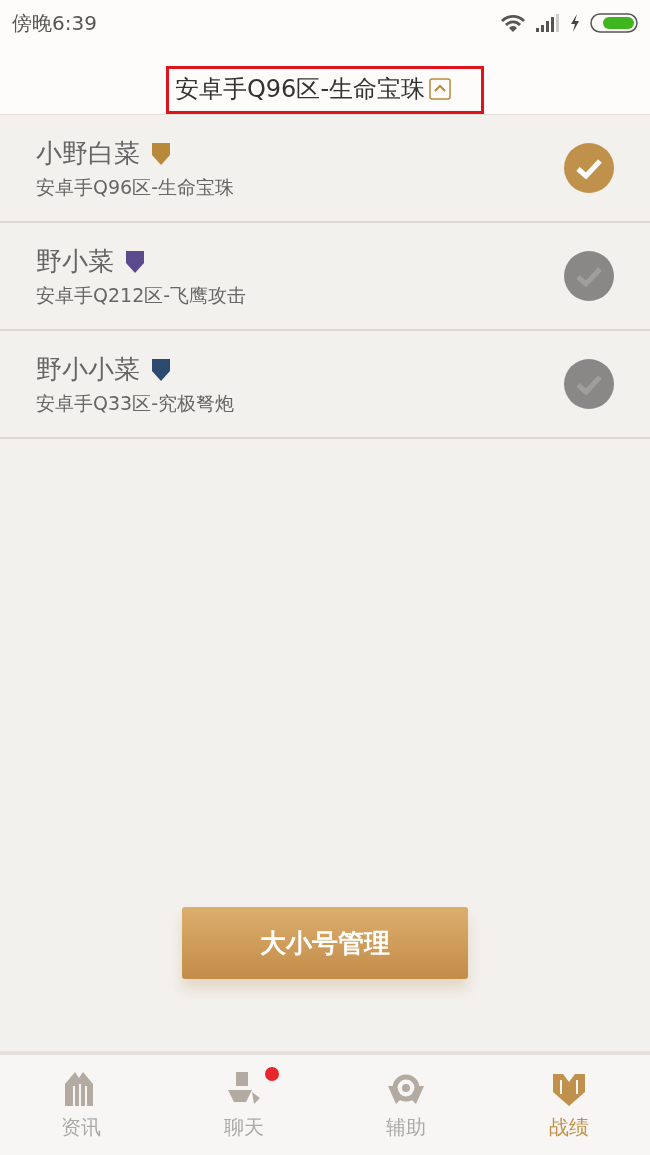  What do you see at coordinates (325, 277) in the screenshot?
I see `account-row: 野小菜 安卓手Q212区-飞鹰攻击` at bounding box center [325, 277].